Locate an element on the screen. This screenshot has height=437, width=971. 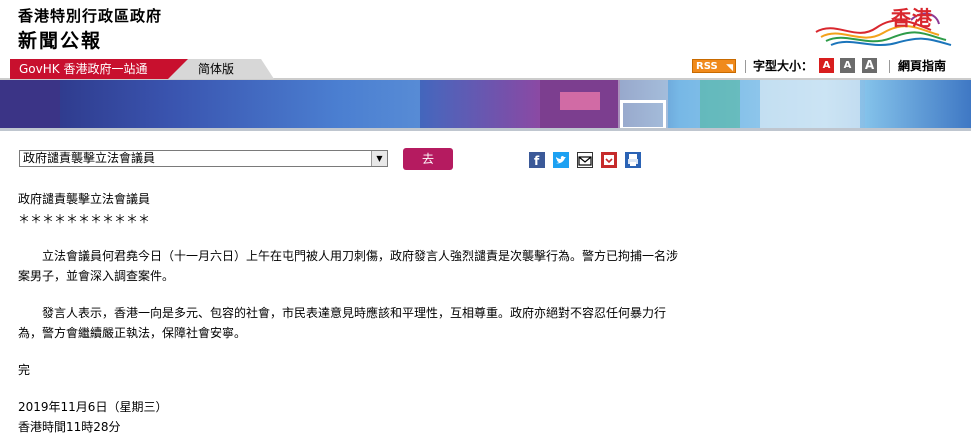
brand-hong-kong-logo: 香港 is located at coordinates (886, 26).